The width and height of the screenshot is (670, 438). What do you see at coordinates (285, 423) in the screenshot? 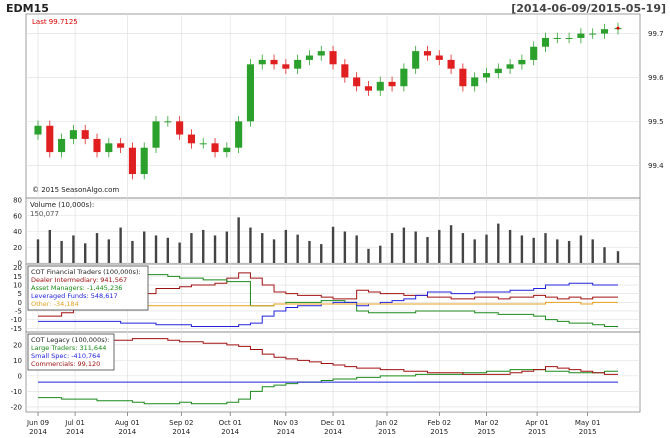
I see `x-tick-label: Nov 03` at bounding box center [285, 423].